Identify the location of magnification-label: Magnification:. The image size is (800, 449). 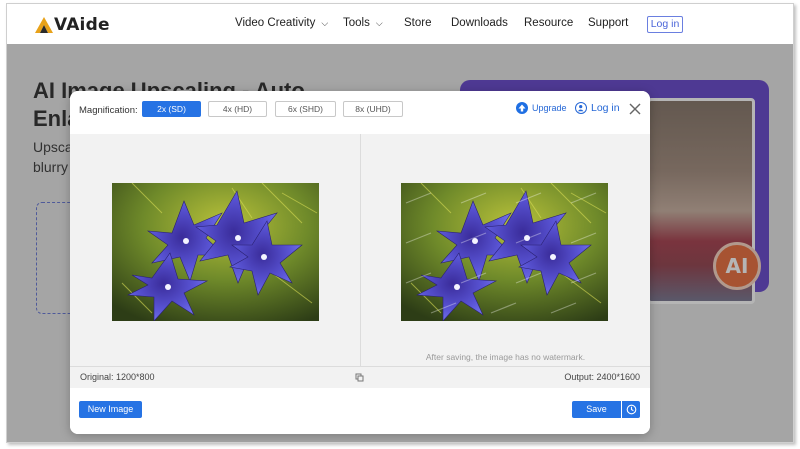
(108, 110).